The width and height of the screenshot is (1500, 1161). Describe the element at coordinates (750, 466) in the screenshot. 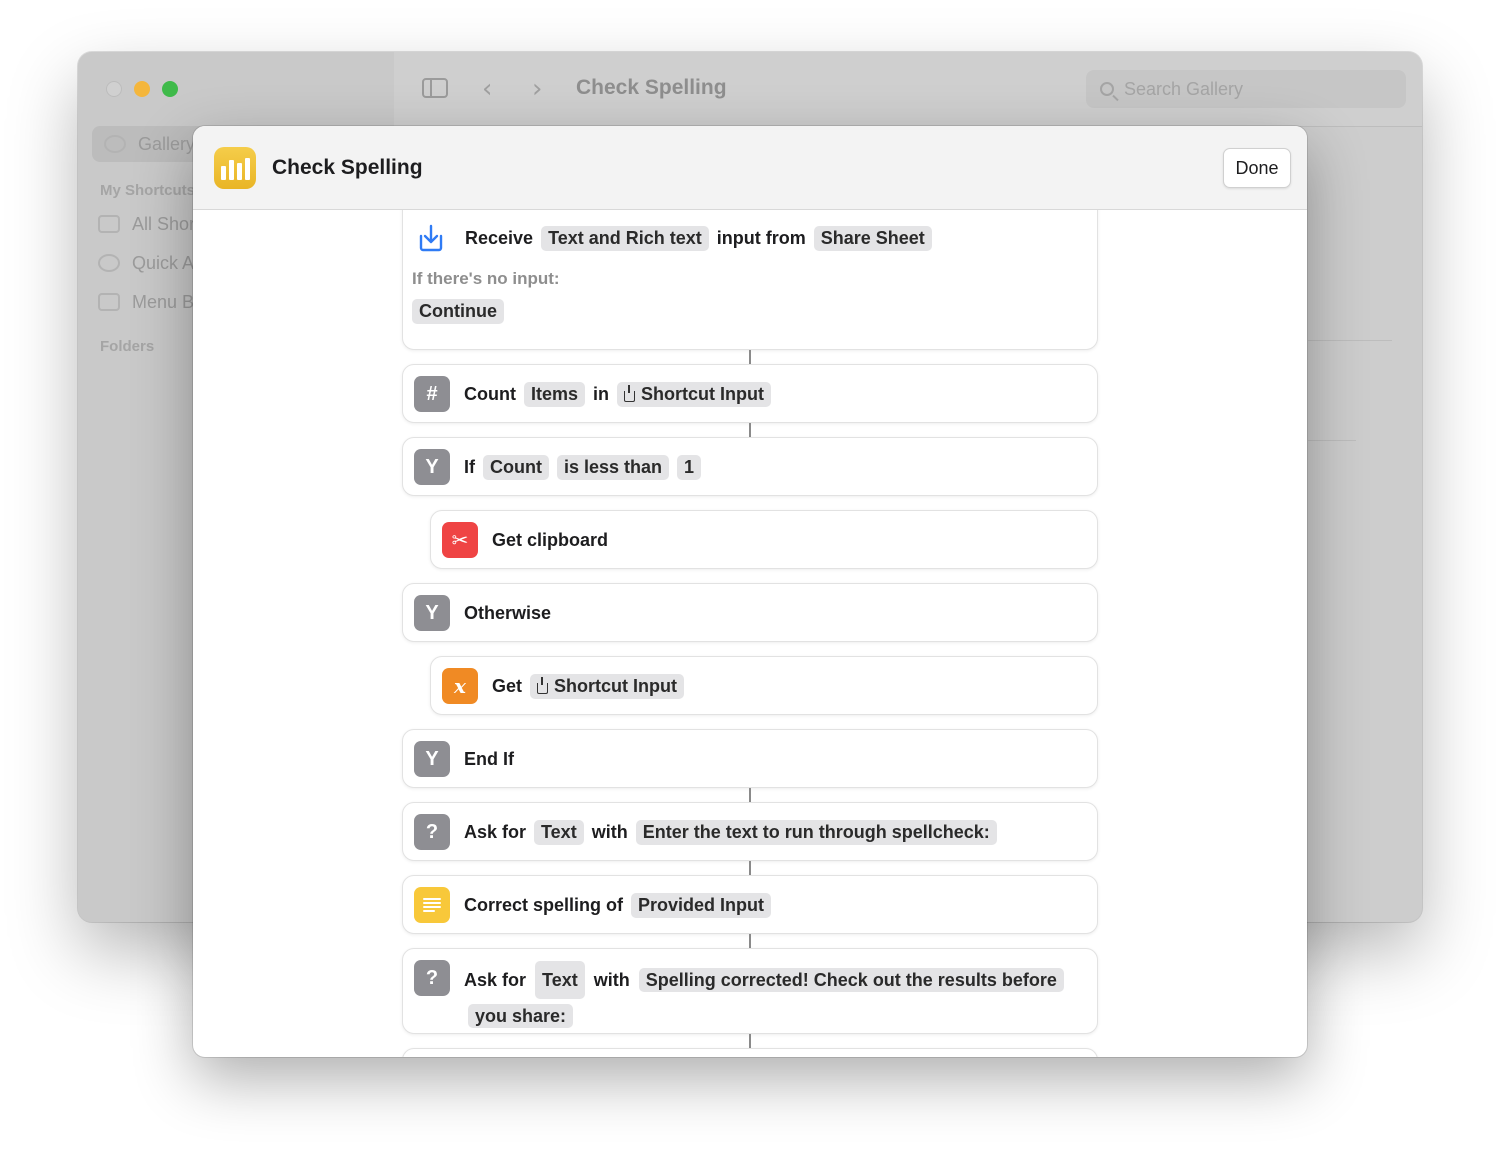

I see `action-if: Y If Count is less than 1` at that location.